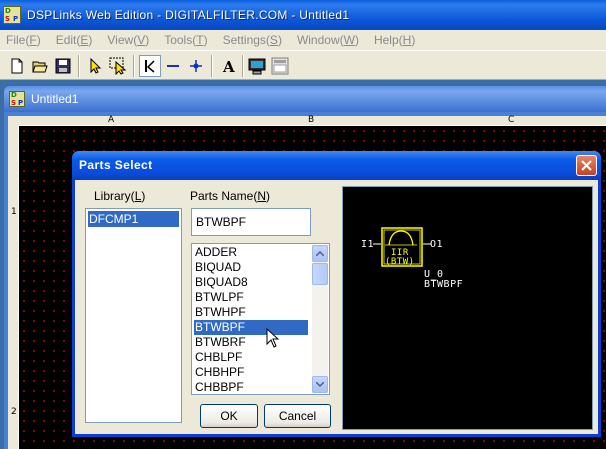  I want to click on line-tool-icon, so click(173, 66).